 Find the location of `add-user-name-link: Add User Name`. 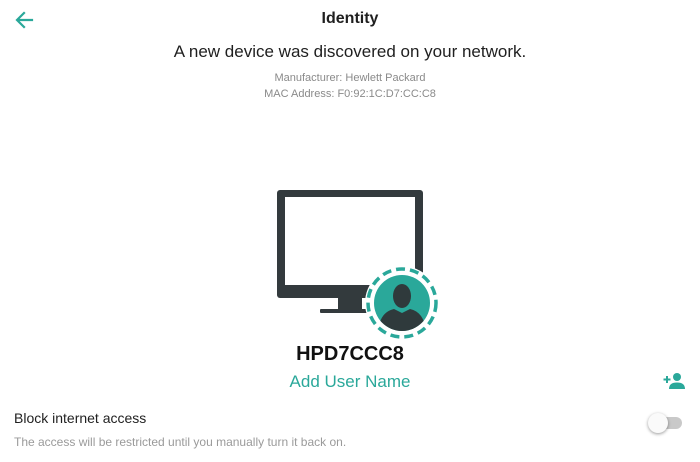

add-user-name-link: Add User Name is located at coordinates (350, 381).